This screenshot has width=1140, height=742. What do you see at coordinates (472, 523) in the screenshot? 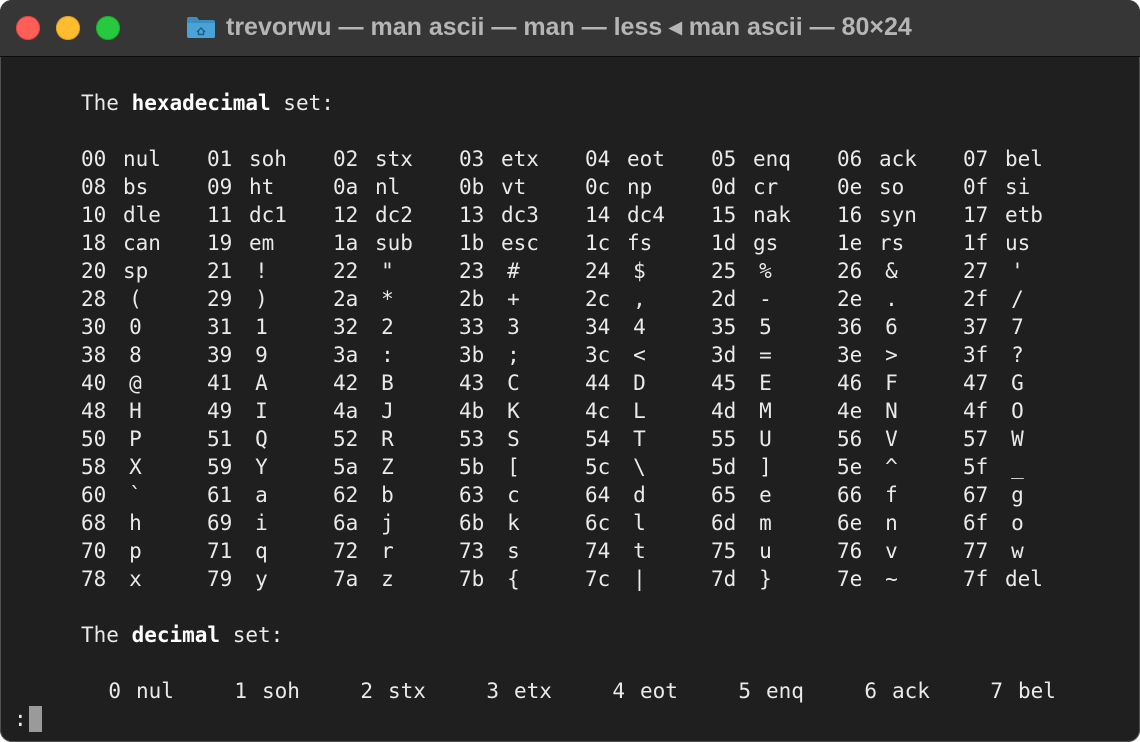
I see `hex-code: 6b` at bounding box center [472, 523].